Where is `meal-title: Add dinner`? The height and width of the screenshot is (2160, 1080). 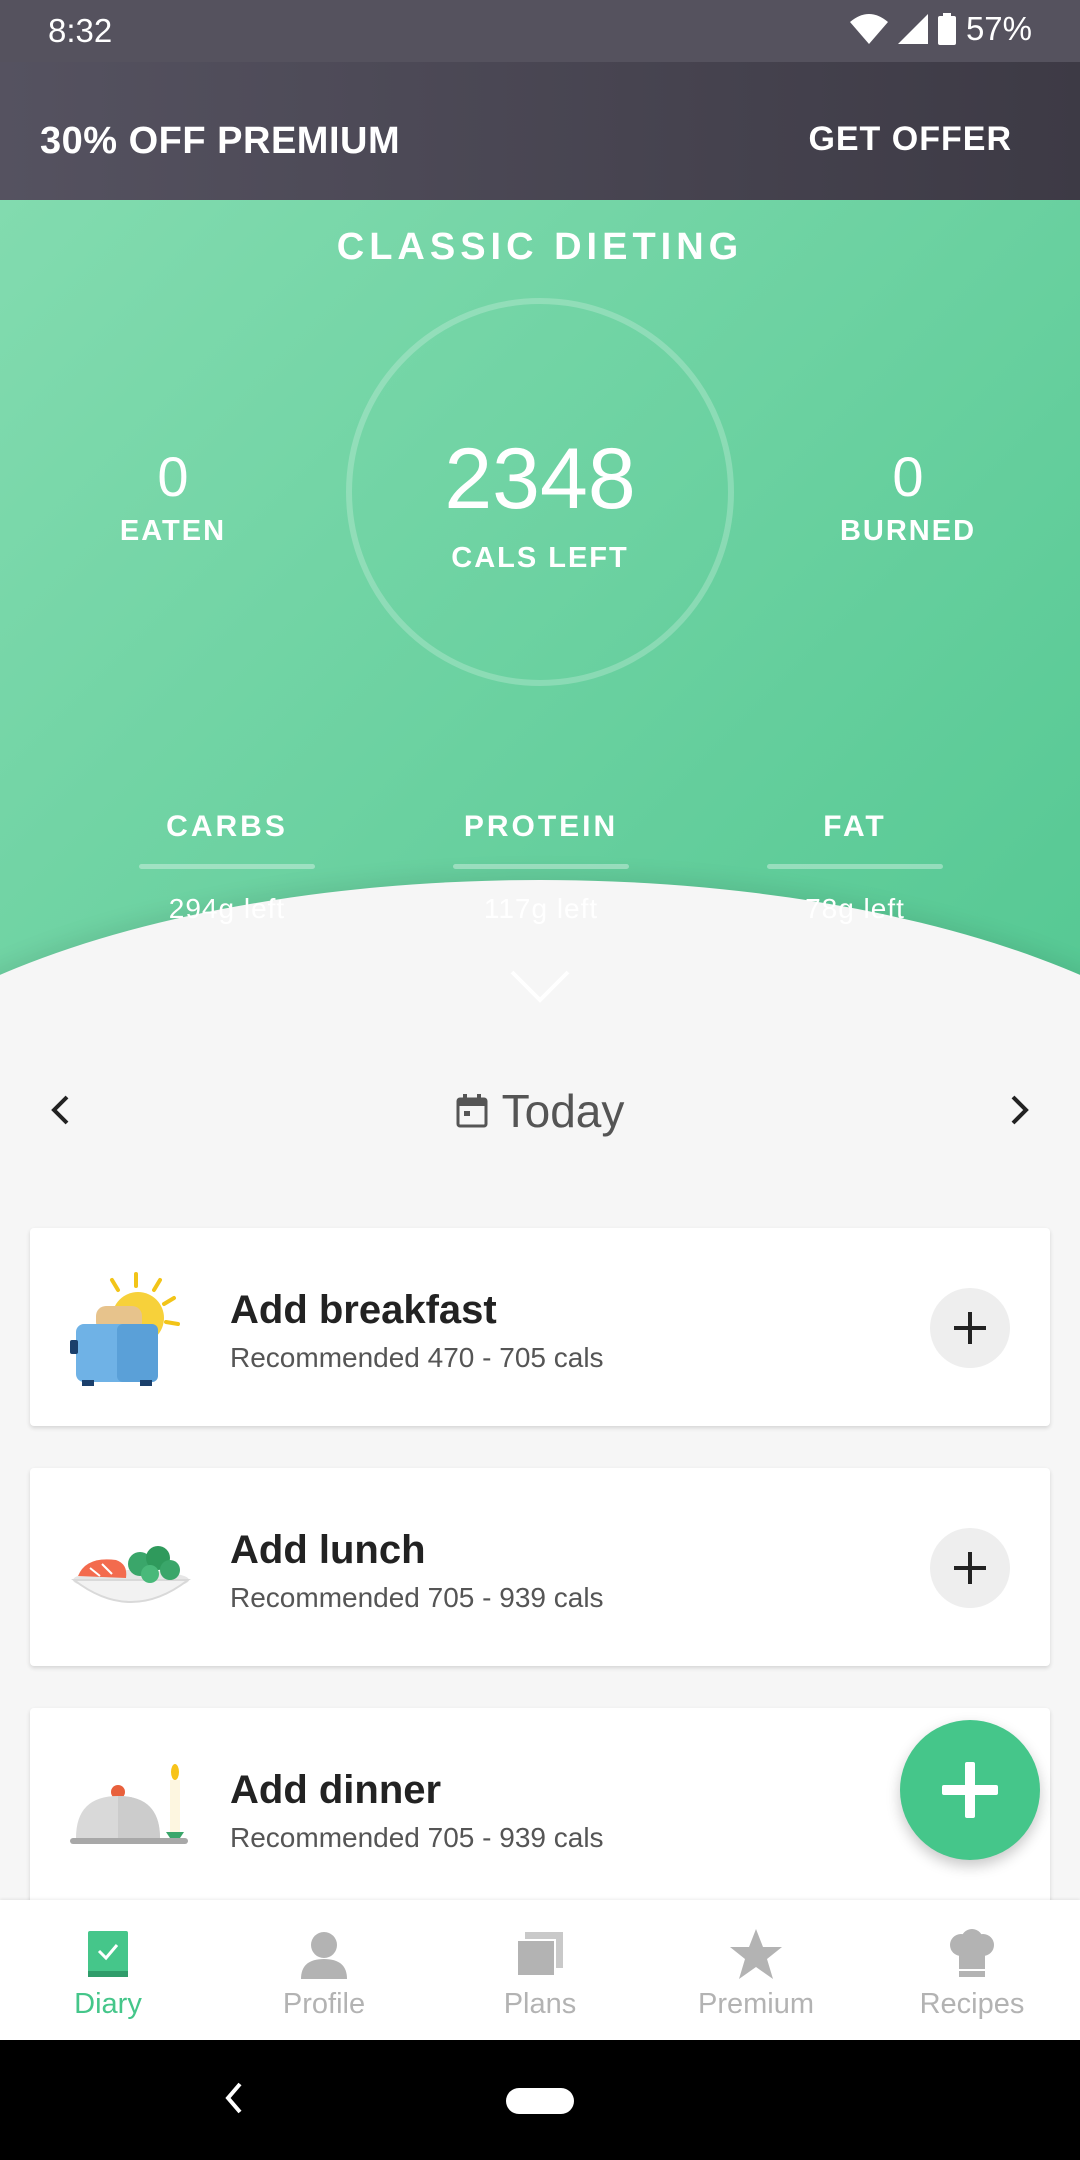
meal-title: Add dinner is located at coordinates (336, 1790).